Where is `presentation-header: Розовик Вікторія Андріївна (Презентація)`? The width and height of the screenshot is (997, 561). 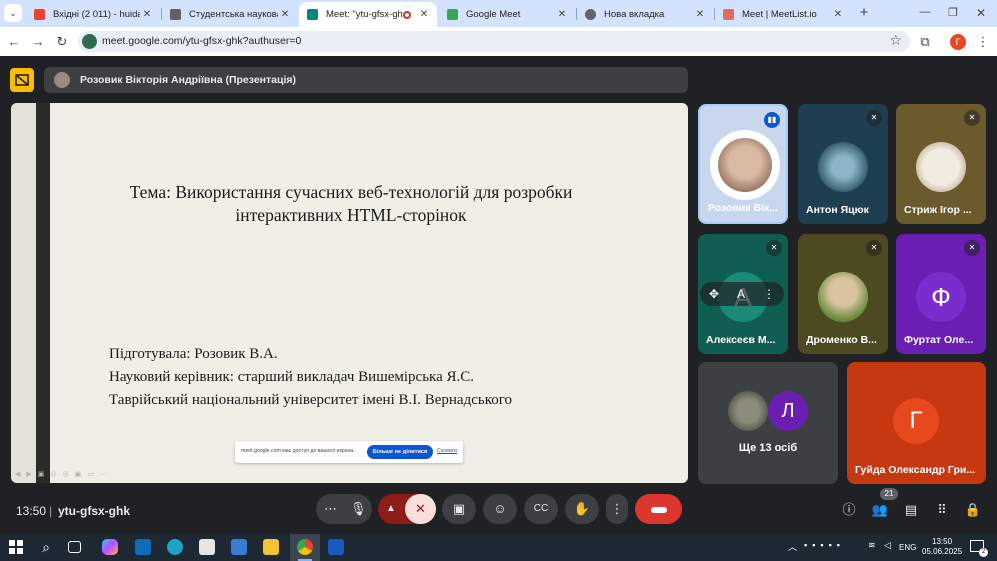
presentation-header: Розовик Вікторія Андріївна (Презентація) is located at coordinates (366, 80).